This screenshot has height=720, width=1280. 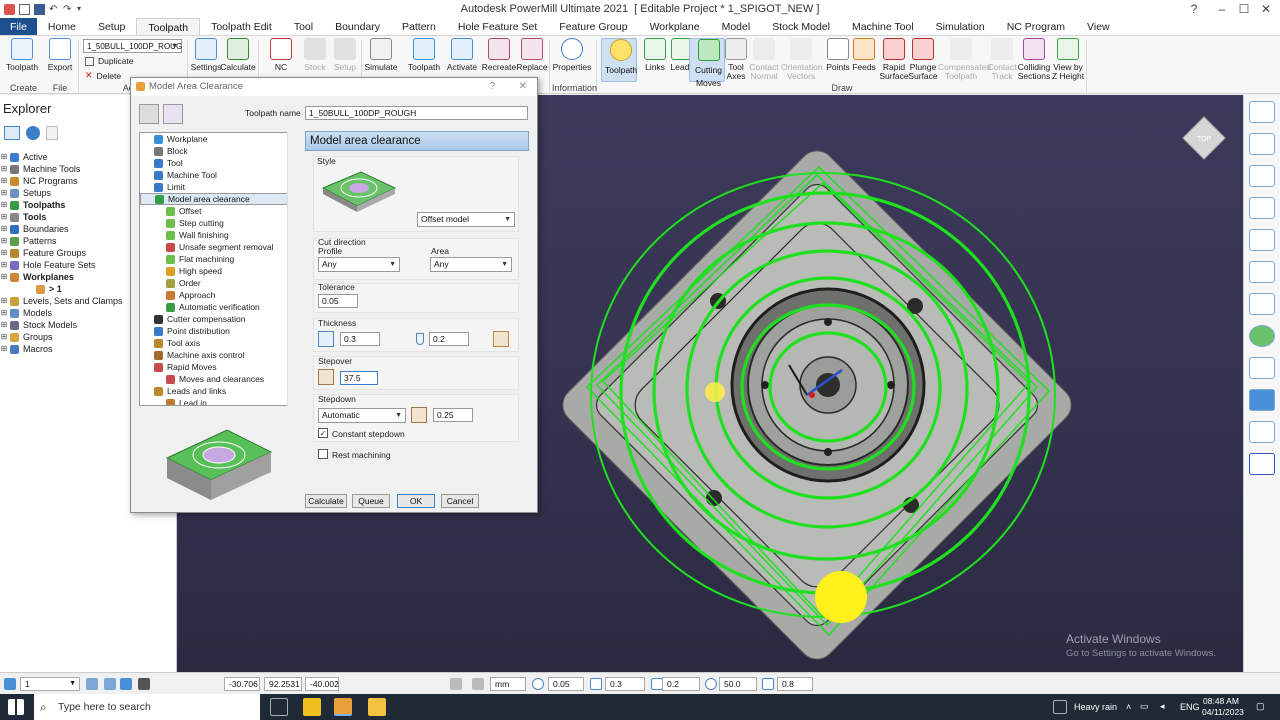 I want to click on tree-scrollbar, so click(x=292, y=269).